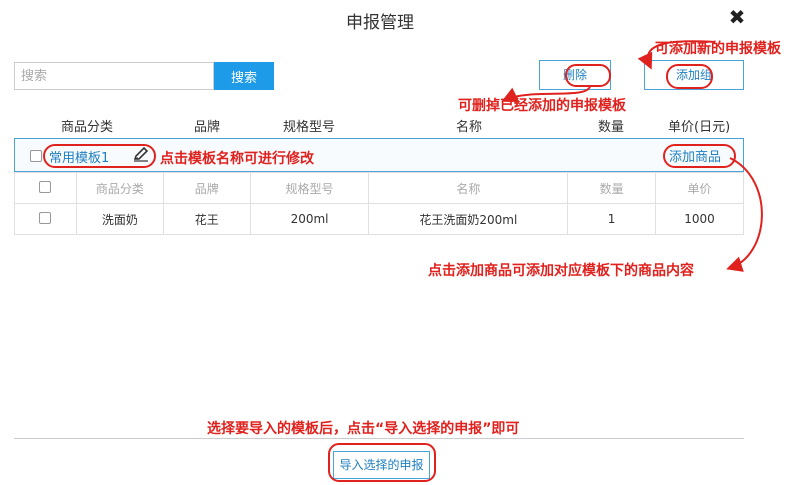 This screenshot has height=485, width=800. What do you see at coordinates (611, 127) in the screenshot?
I see `col-qty: 数量` at bounding box center [611, 127].